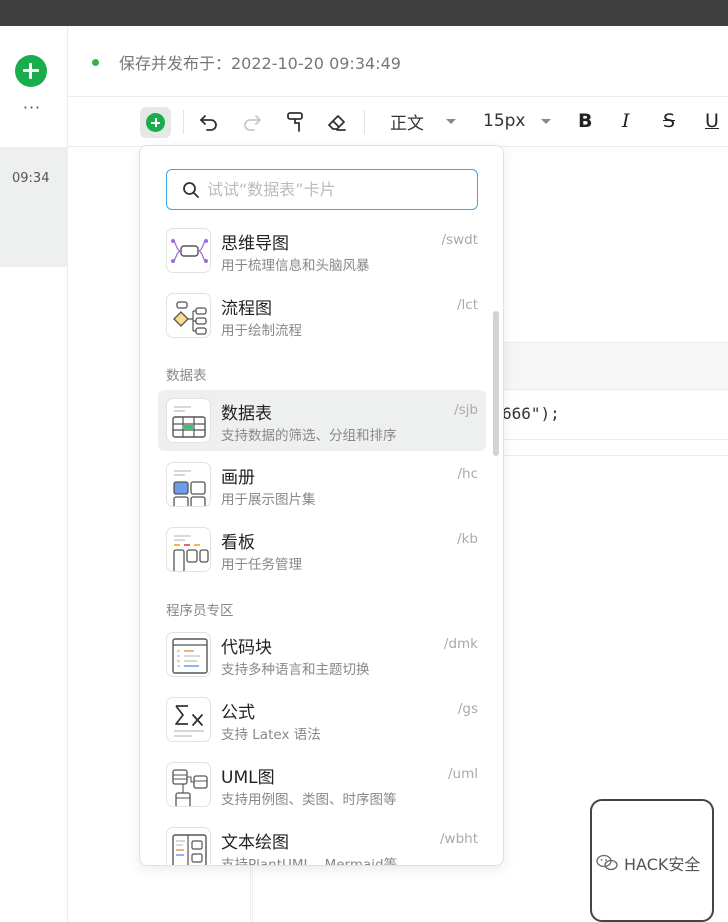  Describe the element at coordinates (322, 719) in the screenshot. I see `menu-item-formula: 公式 支持 Latex 语法 /gs` at that location.